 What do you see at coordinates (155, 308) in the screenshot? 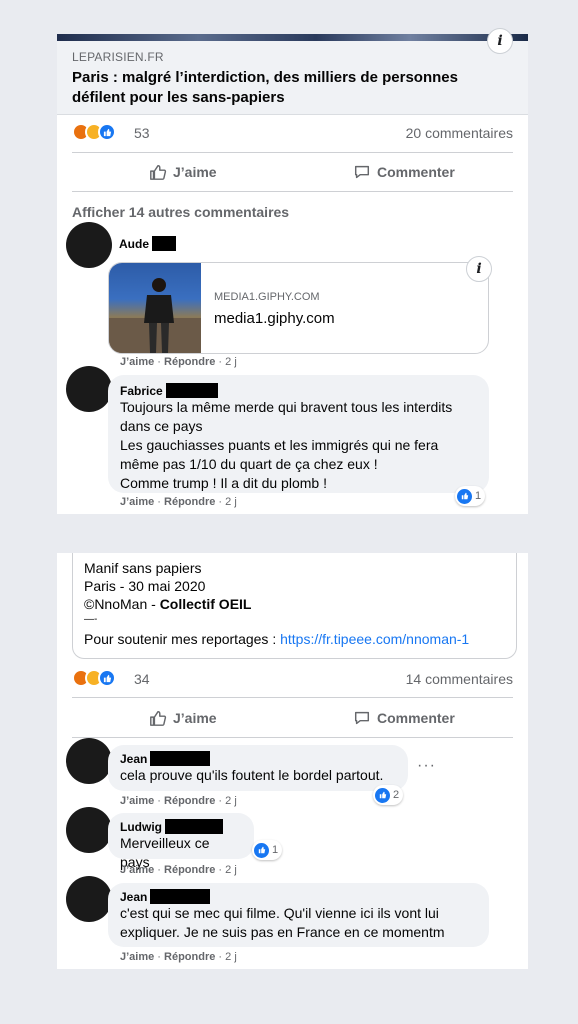
I see `giphy-thumbnail` at bounding box center [155, 308].